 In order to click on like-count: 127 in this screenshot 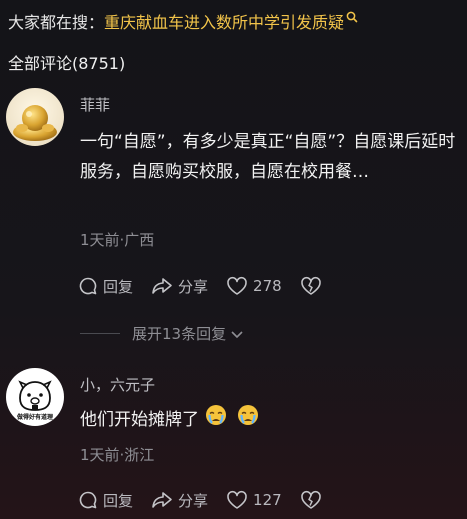, I will do `click(267, 500)`.